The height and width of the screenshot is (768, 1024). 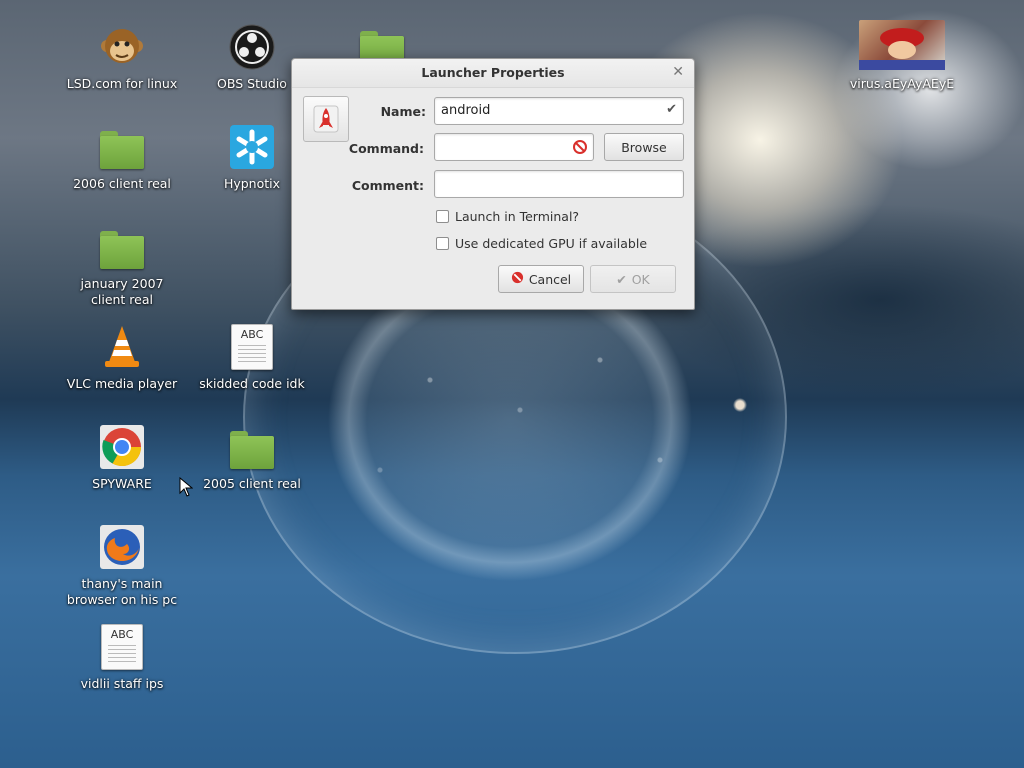 What do you see at coordinates (386, 148) in the screenshot?
I see `command-label: Command:` at bounding box center [386, 148].